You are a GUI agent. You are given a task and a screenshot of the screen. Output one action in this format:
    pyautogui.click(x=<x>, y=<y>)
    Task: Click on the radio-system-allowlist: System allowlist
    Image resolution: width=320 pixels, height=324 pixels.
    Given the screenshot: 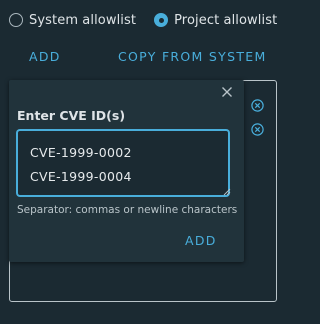 What is the action you would take?
    pyautogui.click(x=72, y=20)
    